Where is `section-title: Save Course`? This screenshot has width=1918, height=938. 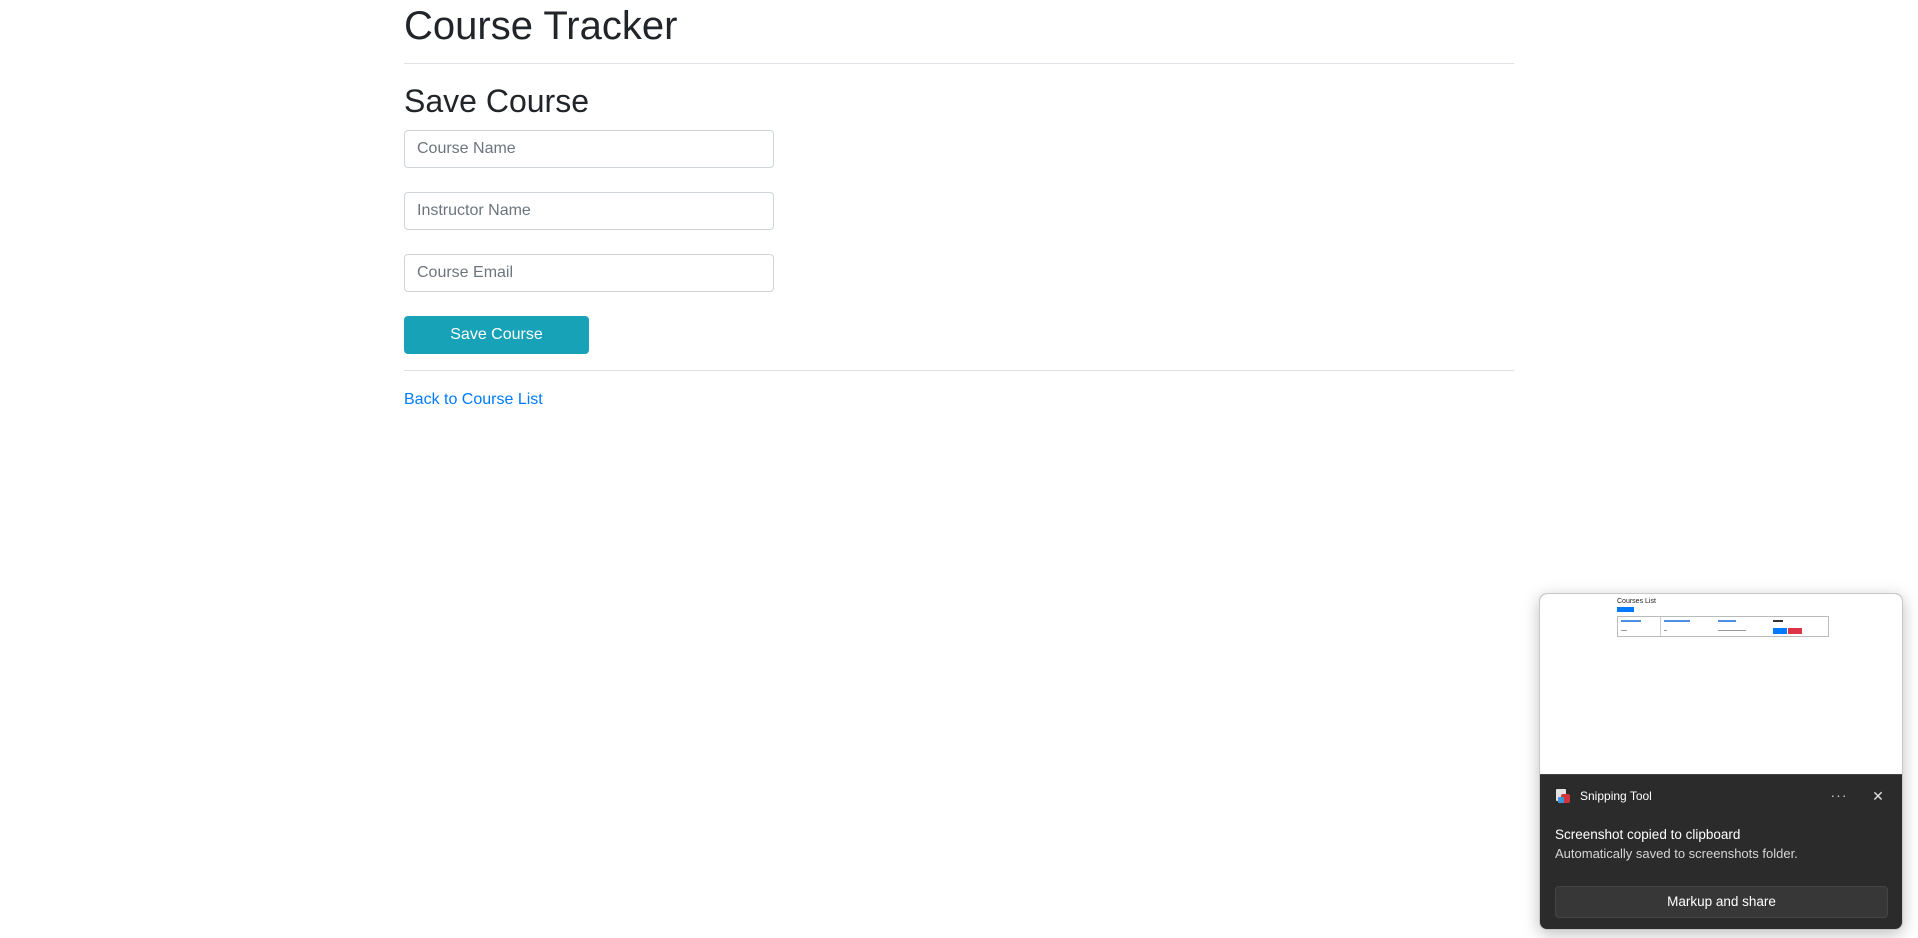 section-title: Save Course is located at coordinates (496, 101).